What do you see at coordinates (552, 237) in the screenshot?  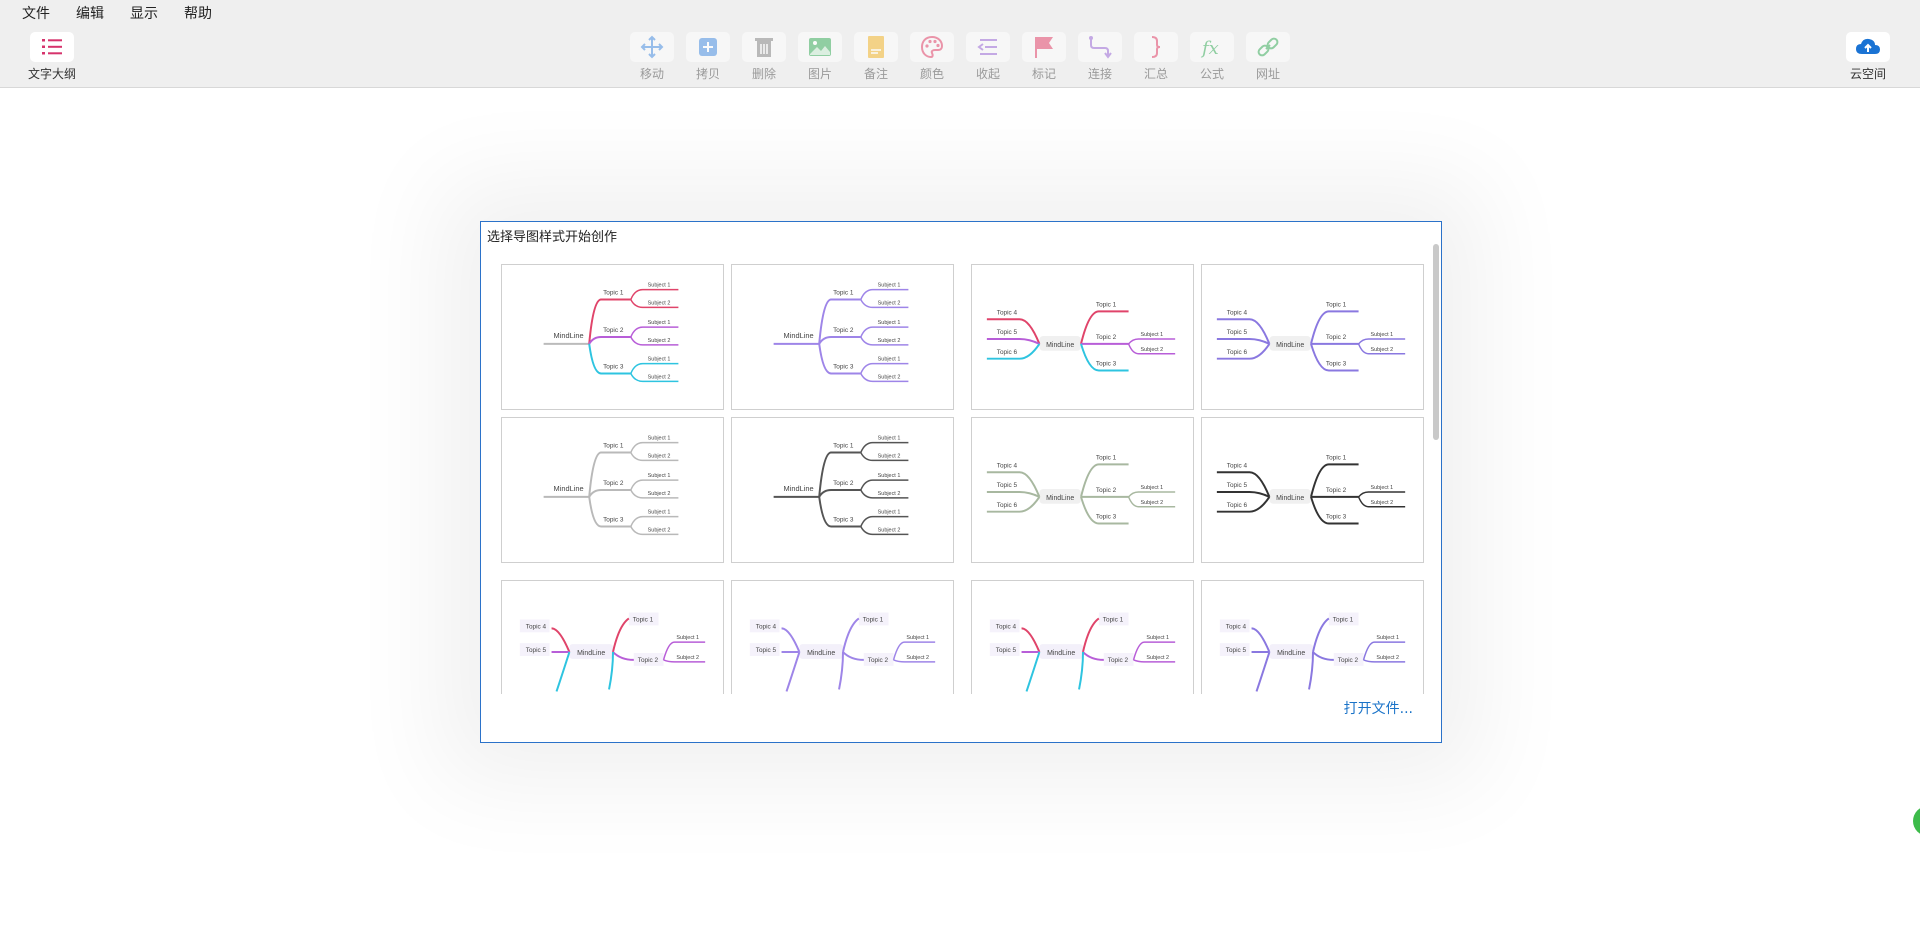 I see `dialog-title: 选择导图样式开始创作` at bounding box center [552, 237].